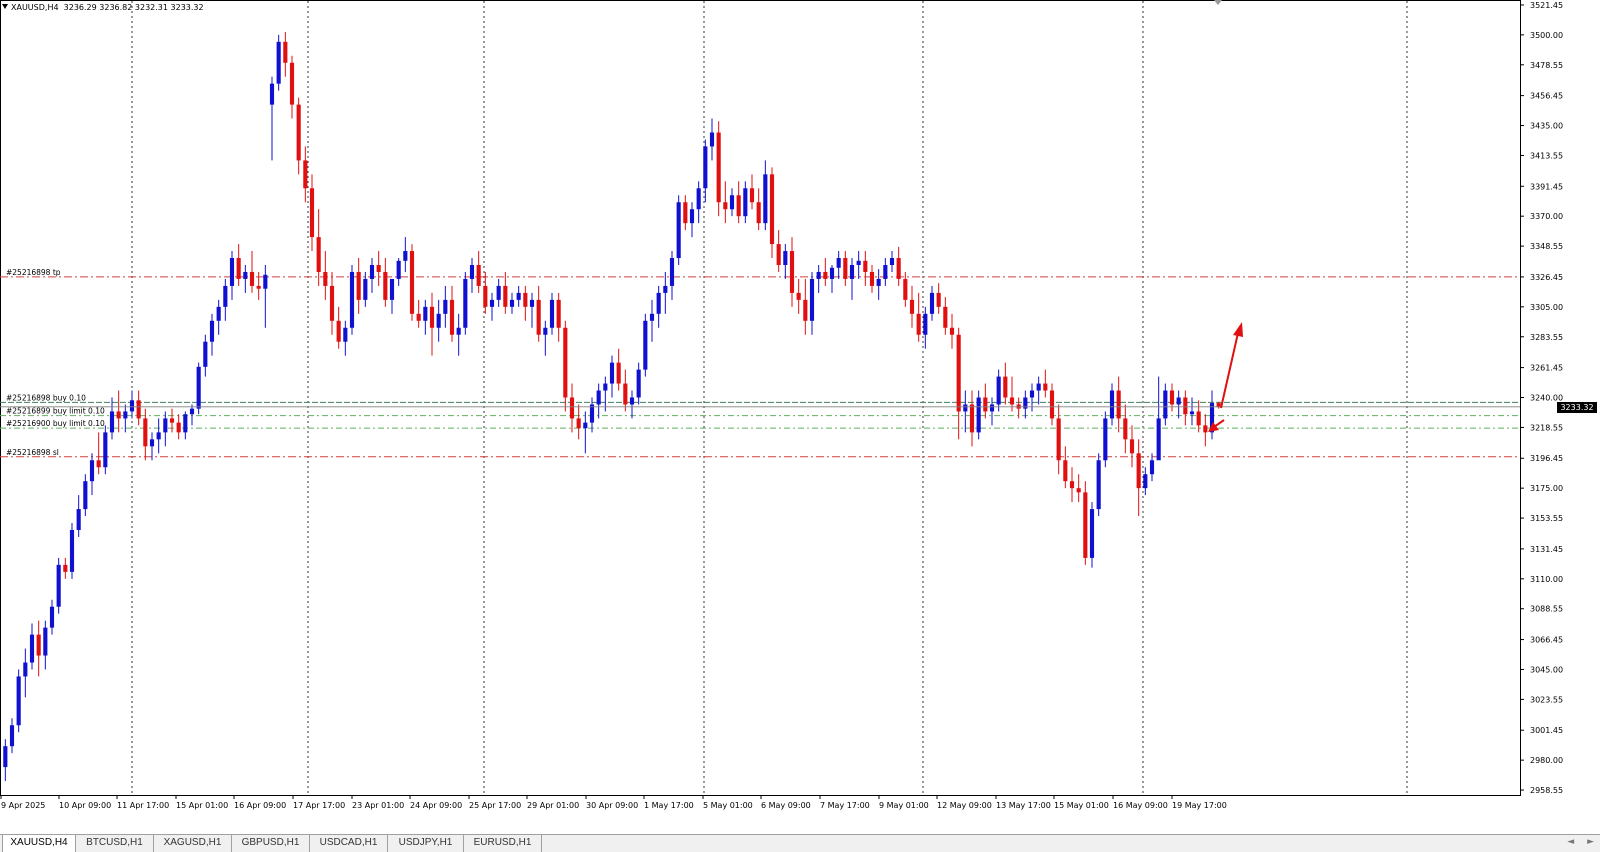 The image size is (1600, 852). What do you see at coordinates (378, 805) in the screenshot?
I see `x-axis-tick-label: 23 Apr 01:00` at bounding box center [378, 805].